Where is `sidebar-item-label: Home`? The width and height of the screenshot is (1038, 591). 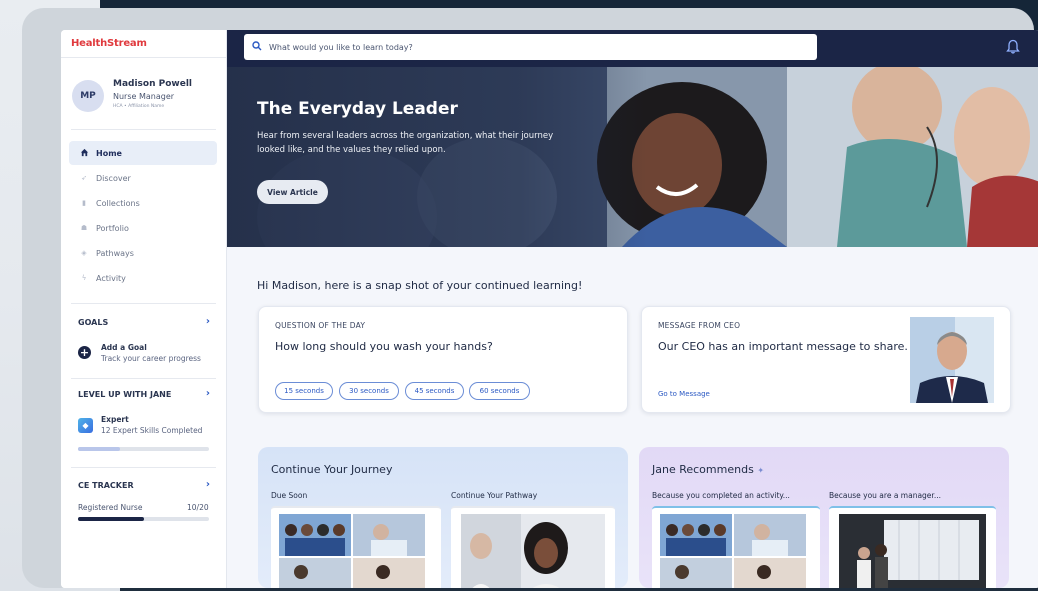 sidebar-item-label: Home is located at coordinates (109, 153).